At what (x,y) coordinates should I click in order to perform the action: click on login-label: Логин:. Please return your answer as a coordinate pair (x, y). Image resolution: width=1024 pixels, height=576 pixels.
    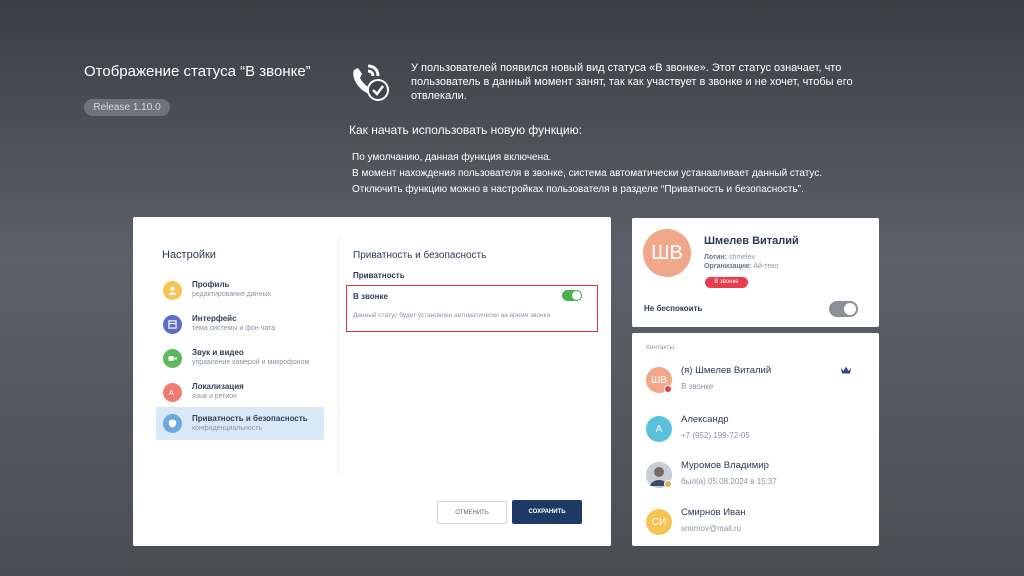
    Looking at the image, I should click on (715, 257).